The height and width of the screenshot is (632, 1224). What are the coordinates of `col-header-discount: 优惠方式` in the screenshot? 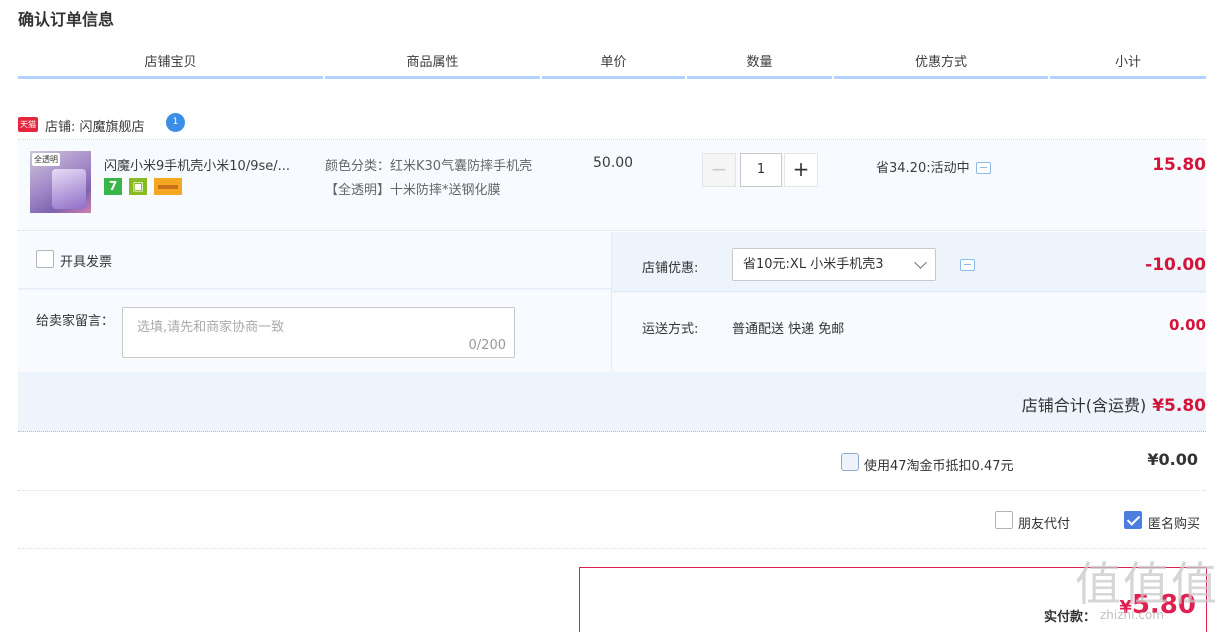 It's located at (941, 66).